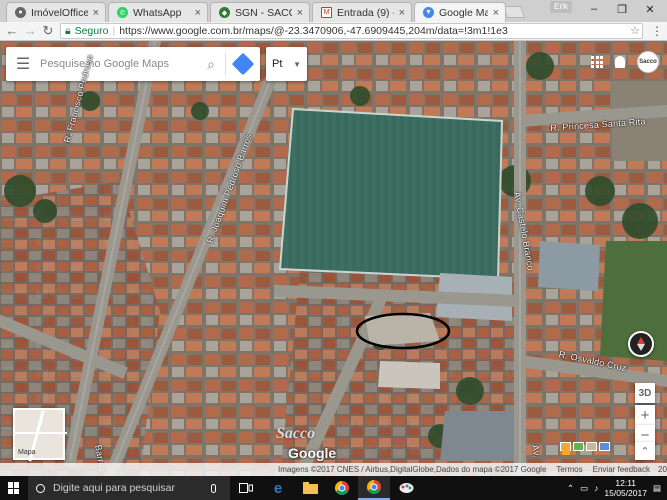 The height and width of the screenshot is (500, 667). What do you see at coordinates (625, 493) in the screenshot?
I see `clock-date: 15/05/2017` at bounding box center [625, 493].